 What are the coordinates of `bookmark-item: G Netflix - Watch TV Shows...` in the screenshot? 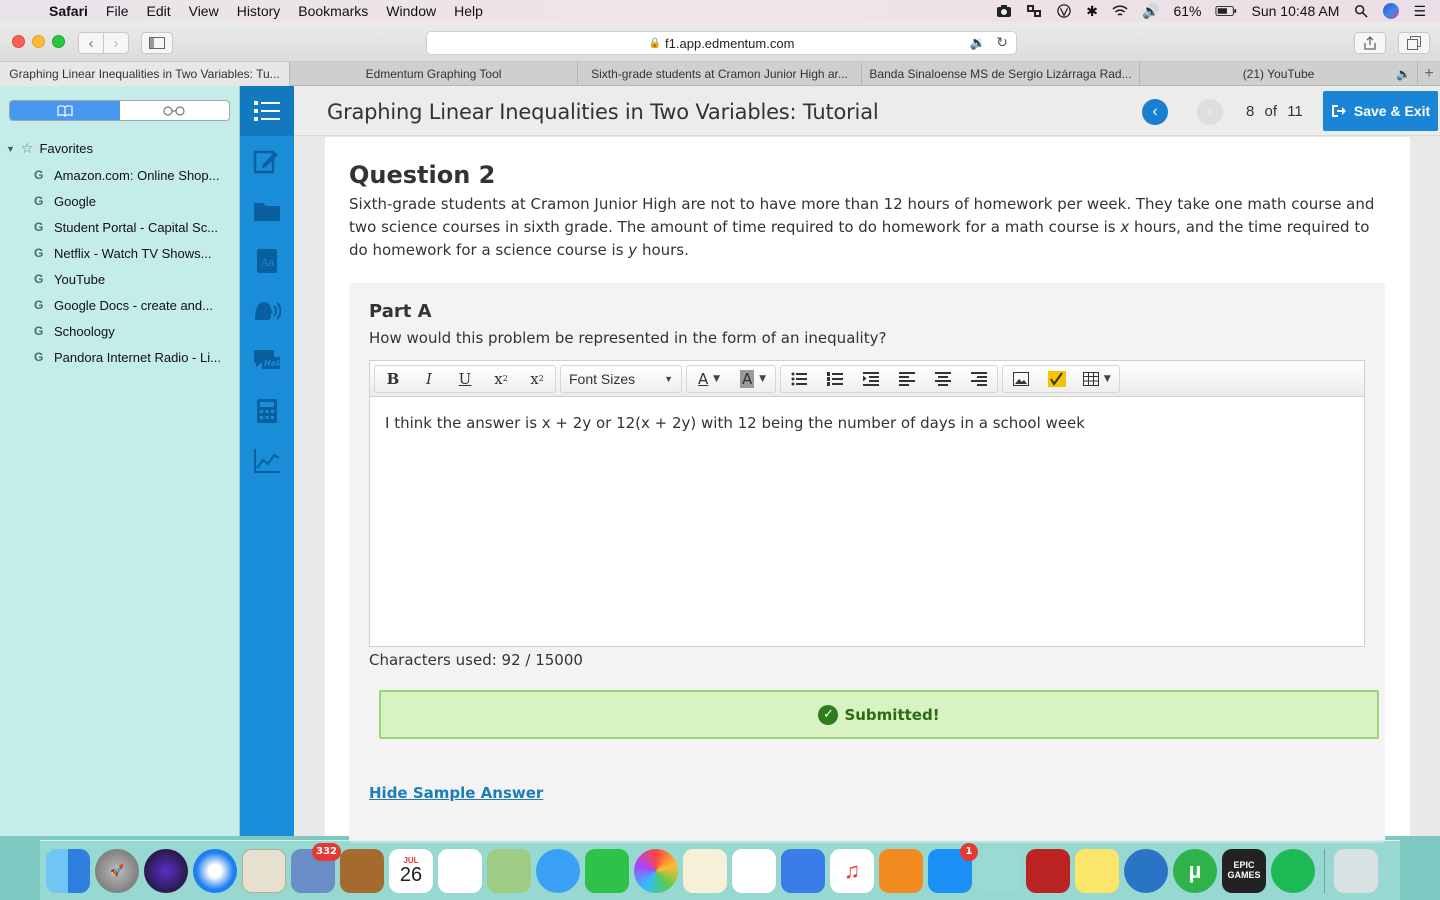 It's located at (127, 253).